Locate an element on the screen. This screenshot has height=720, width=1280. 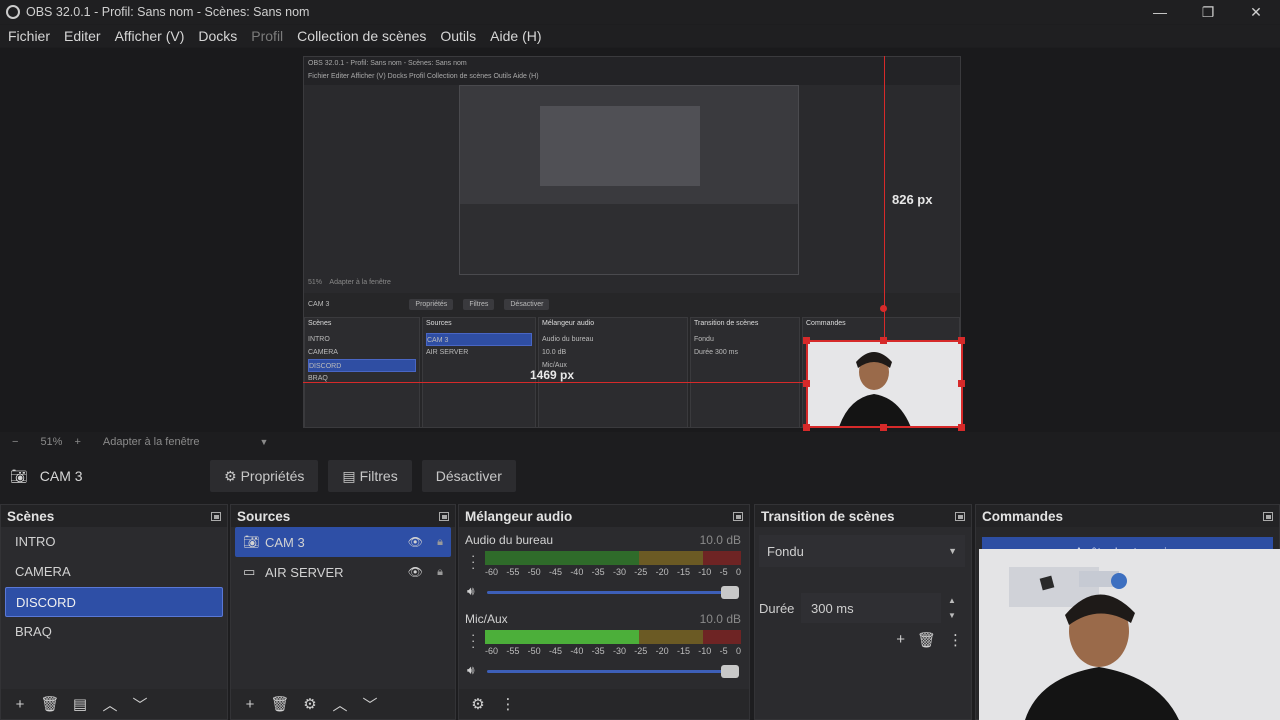
fit-window-select: Adapter à la fenêtre is located at coordinates (151, 442).